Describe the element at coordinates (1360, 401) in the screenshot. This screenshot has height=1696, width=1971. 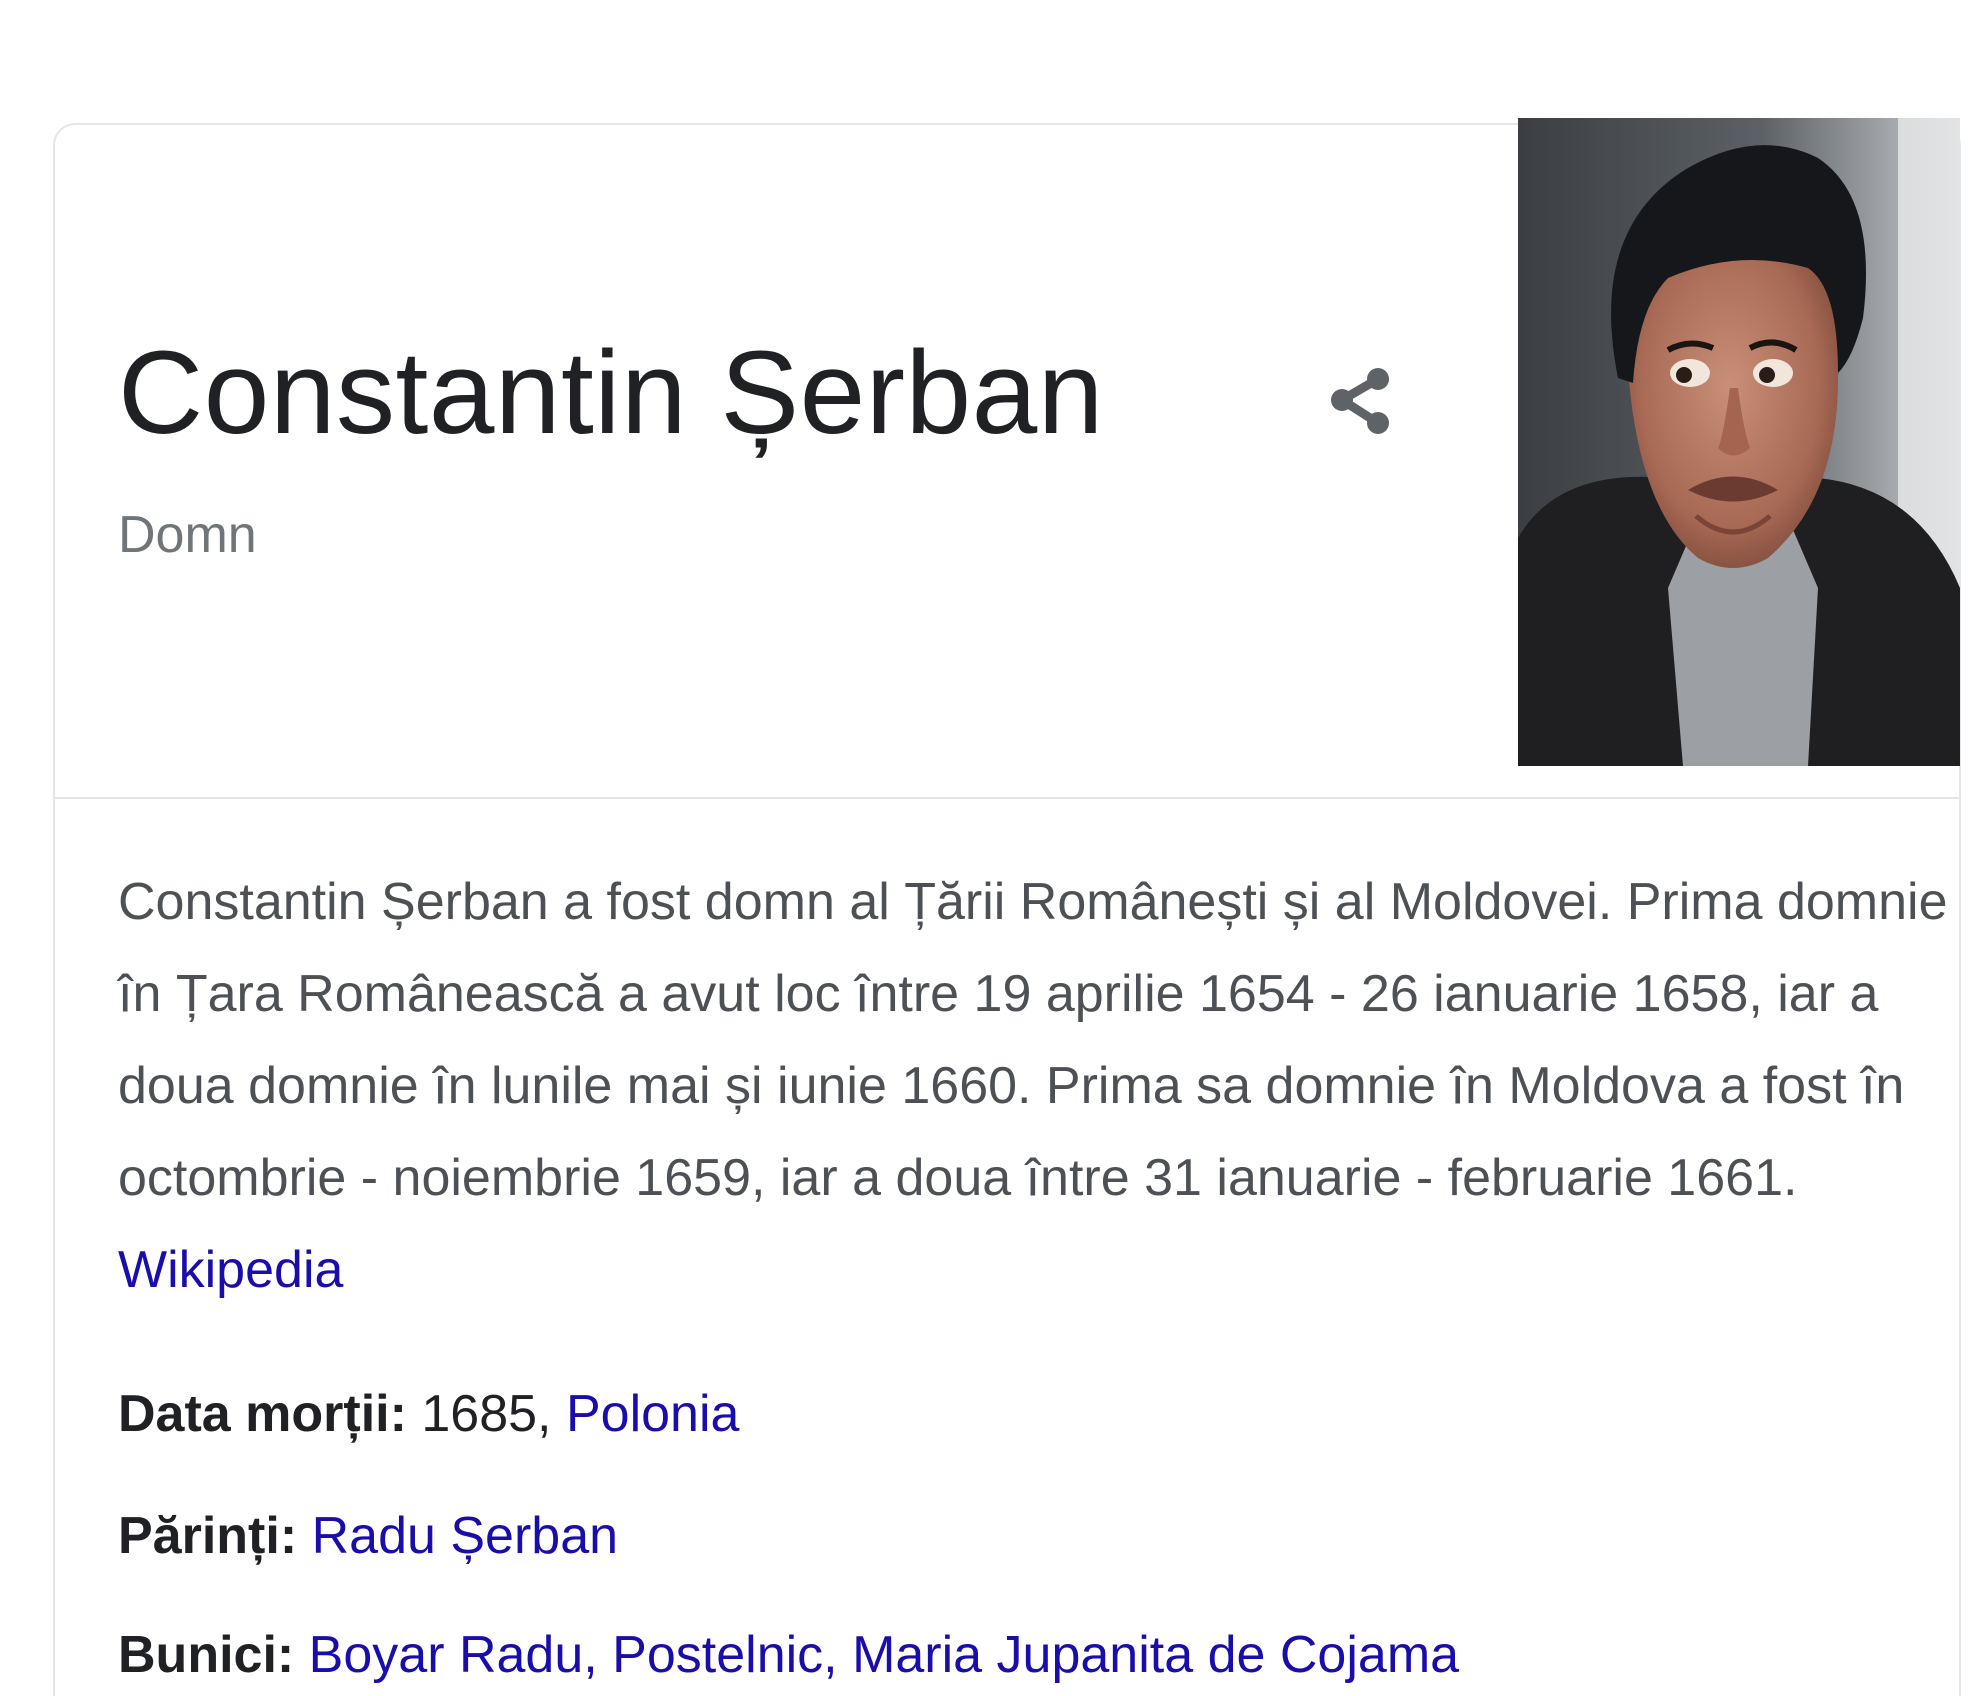
I see `share-icon` at that location.